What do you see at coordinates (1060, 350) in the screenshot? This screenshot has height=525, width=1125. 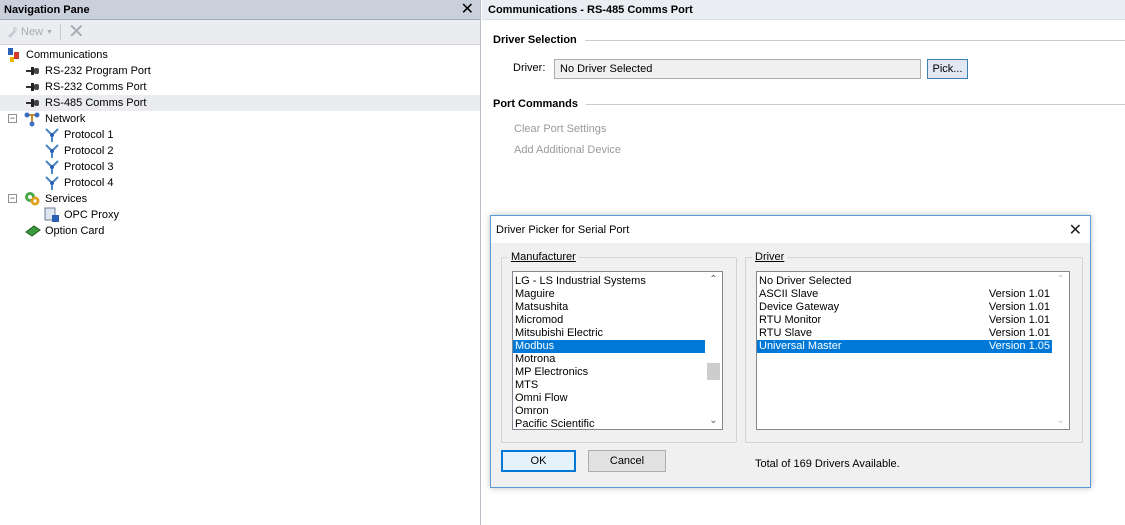 I see `driver-scrollbar: ⌃ ⌄` at bounding box center [1060, 350].